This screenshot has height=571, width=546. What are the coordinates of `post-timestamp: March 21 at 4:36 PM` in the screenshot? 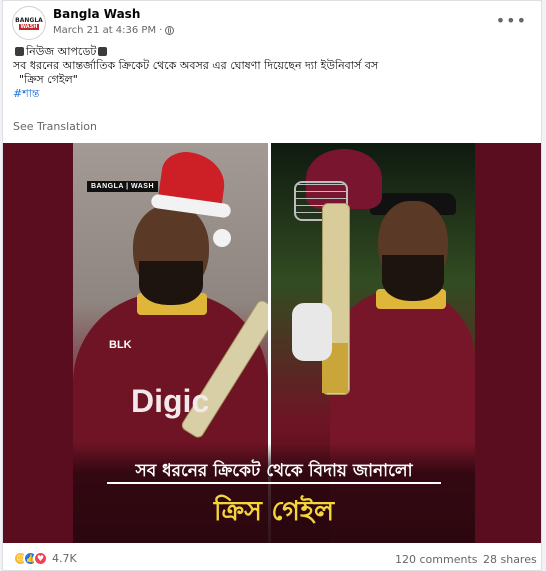 It's located at (104, 30).